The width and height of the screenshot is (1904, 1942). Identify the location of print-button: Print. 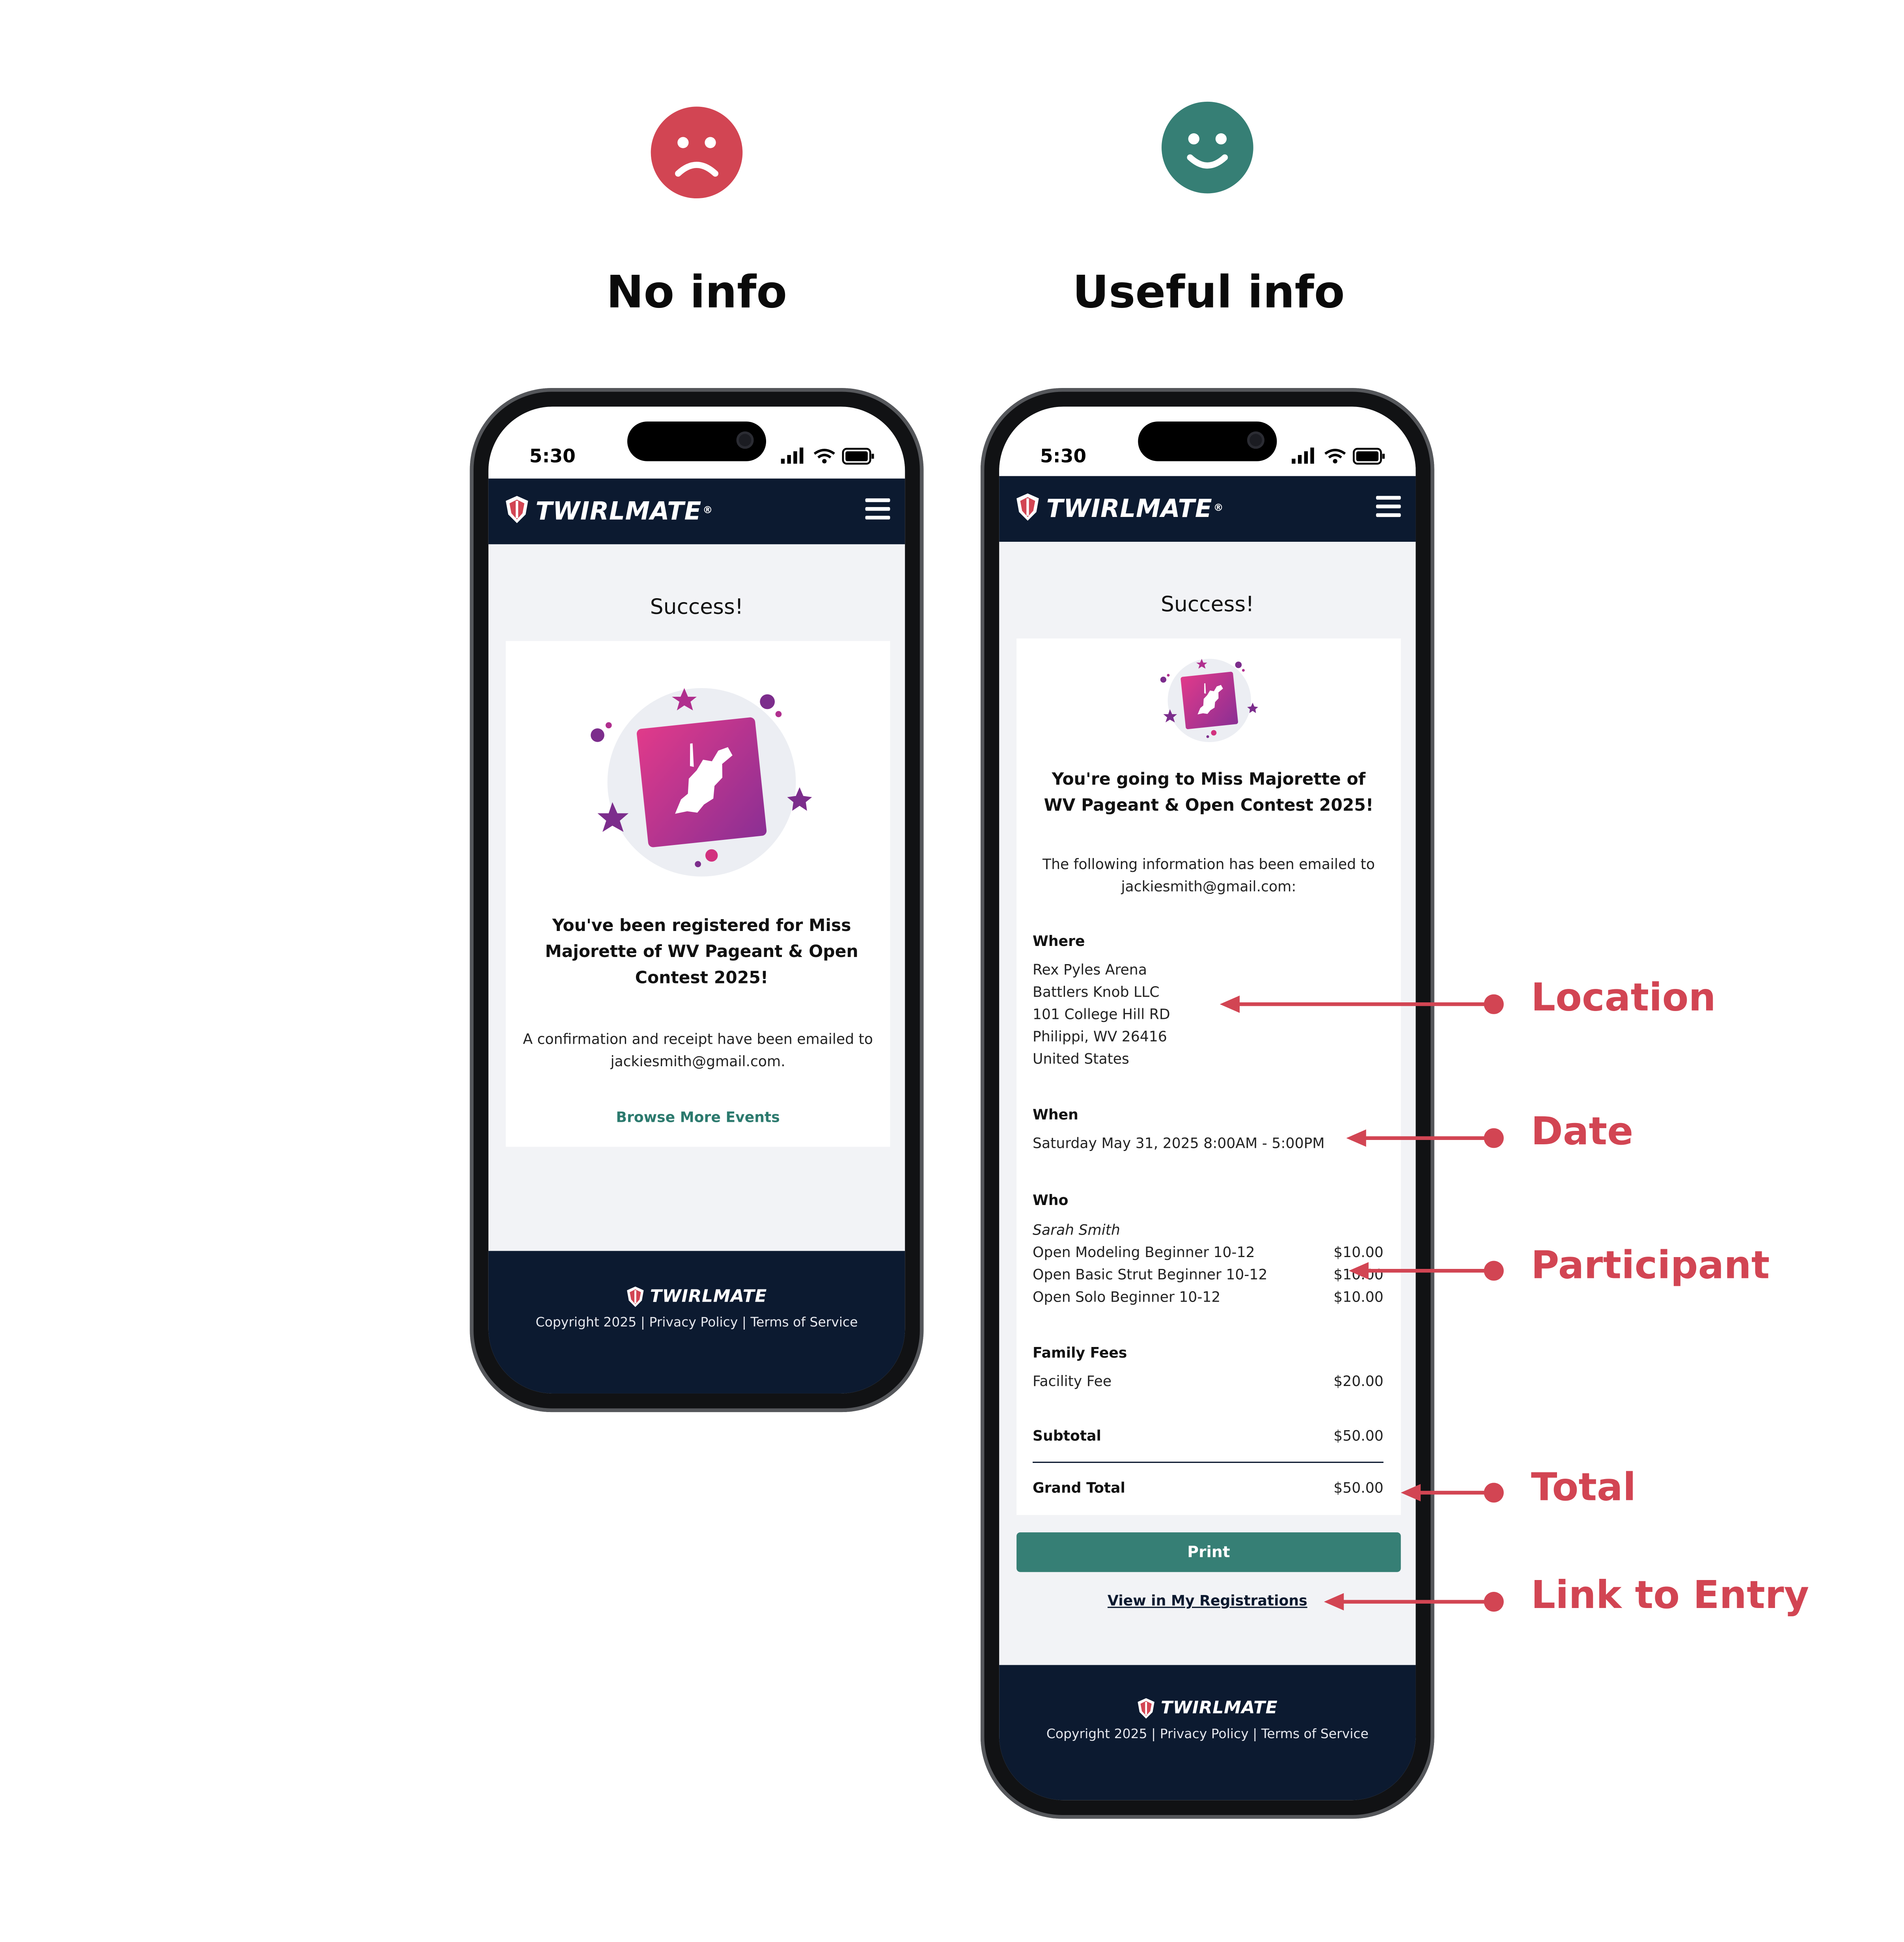
(1208, 1552).